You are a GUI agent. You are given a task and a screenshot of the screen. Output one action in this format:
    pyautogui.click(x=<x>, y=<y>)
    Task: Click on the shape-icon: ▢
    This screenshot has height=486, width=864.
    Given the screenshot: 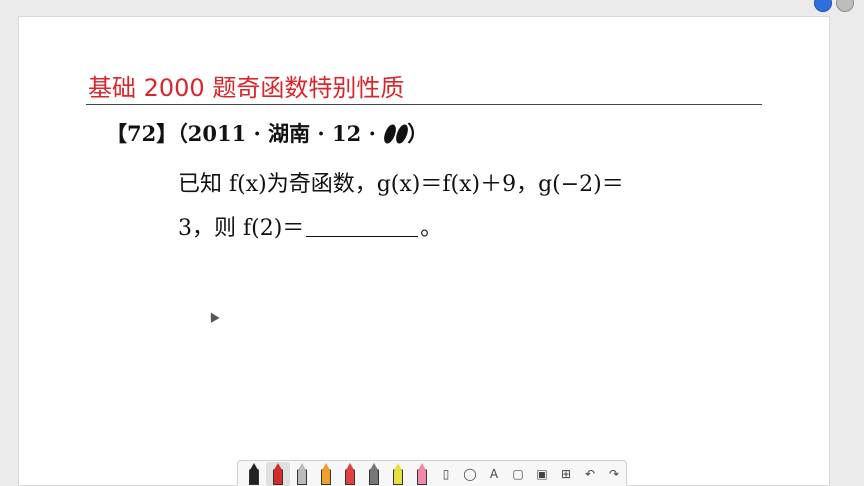 What is the action you would take?
    pyautogui.click(x=518, y=473)
    